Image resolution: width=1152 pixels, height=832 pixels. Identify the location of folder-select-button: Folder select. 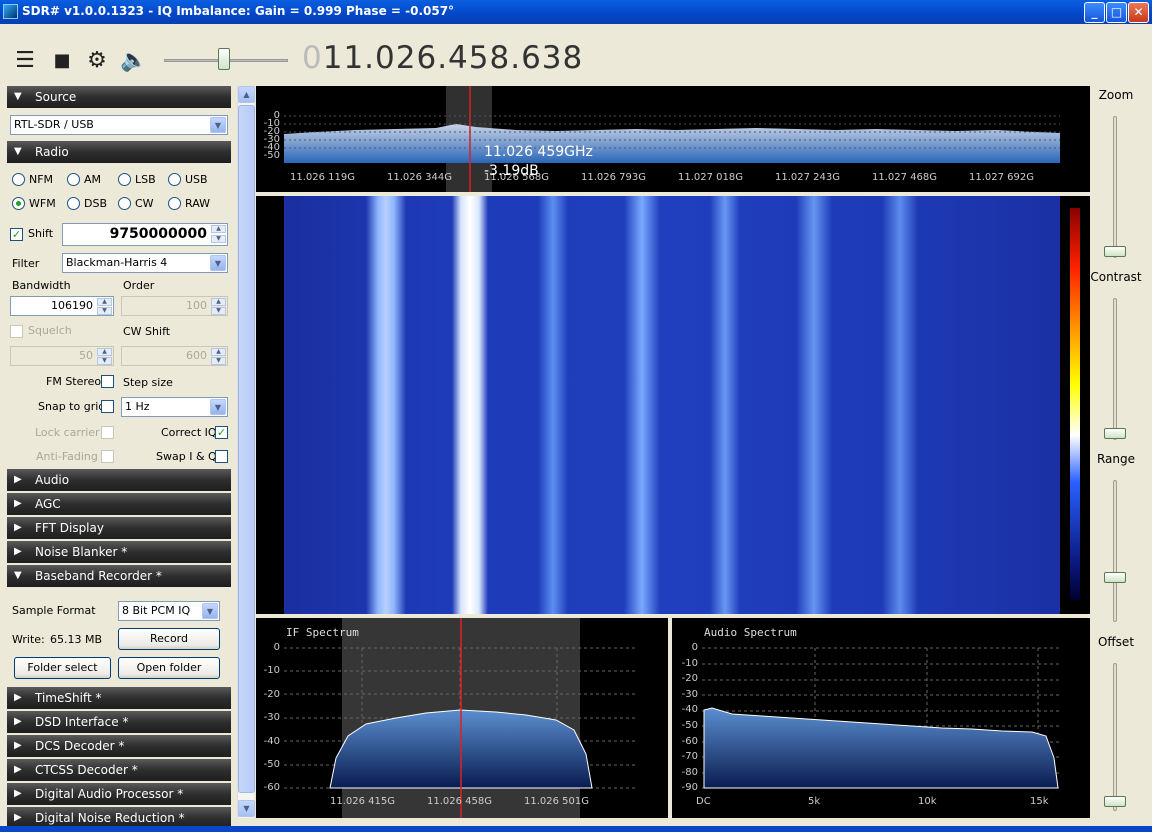
(62, 668).